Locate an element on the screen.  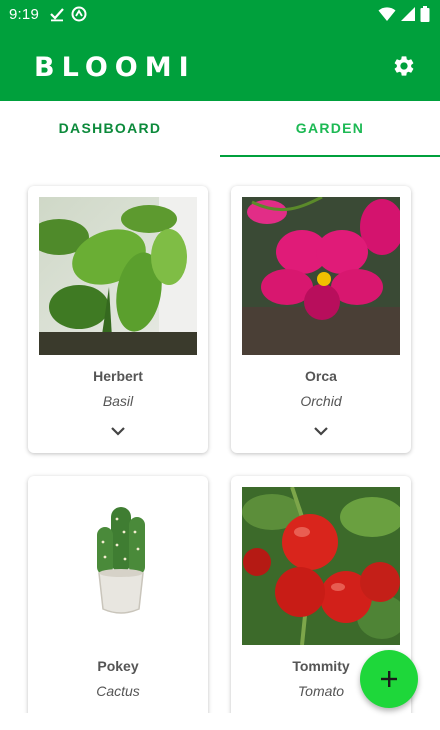
plant-name: Pokey is located at coordinates (118, 666).